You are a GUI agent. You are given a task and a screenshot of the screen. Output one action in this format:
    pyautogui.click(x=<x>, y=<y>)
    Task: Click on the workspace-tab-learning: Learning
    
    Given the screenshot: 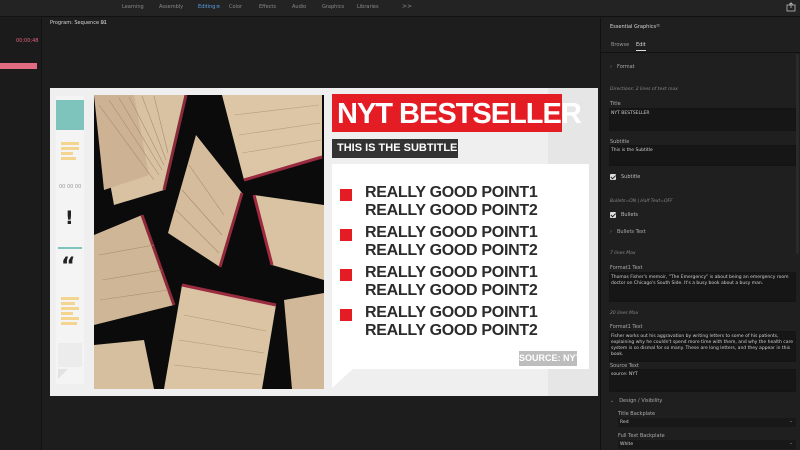 What is the action you would take?
    pyautogui.click(x=133, y=7)
    